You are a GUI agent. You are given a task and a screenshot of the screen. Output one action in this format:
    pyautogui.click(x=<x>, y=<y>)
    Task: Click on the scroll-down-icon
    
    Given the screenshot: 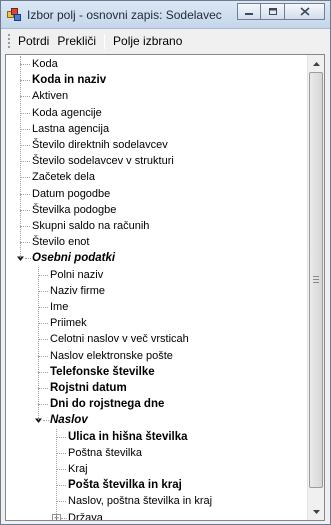 What is the action you would take?
    pyautogui.click(x=316, y=511)
    